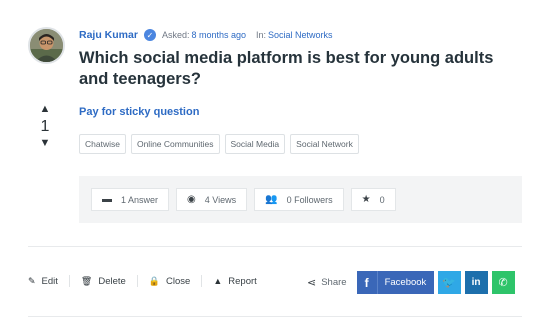 This screenshot has width=540, height=319. I want to click on warning-icon: ▲, so click(218, 281).